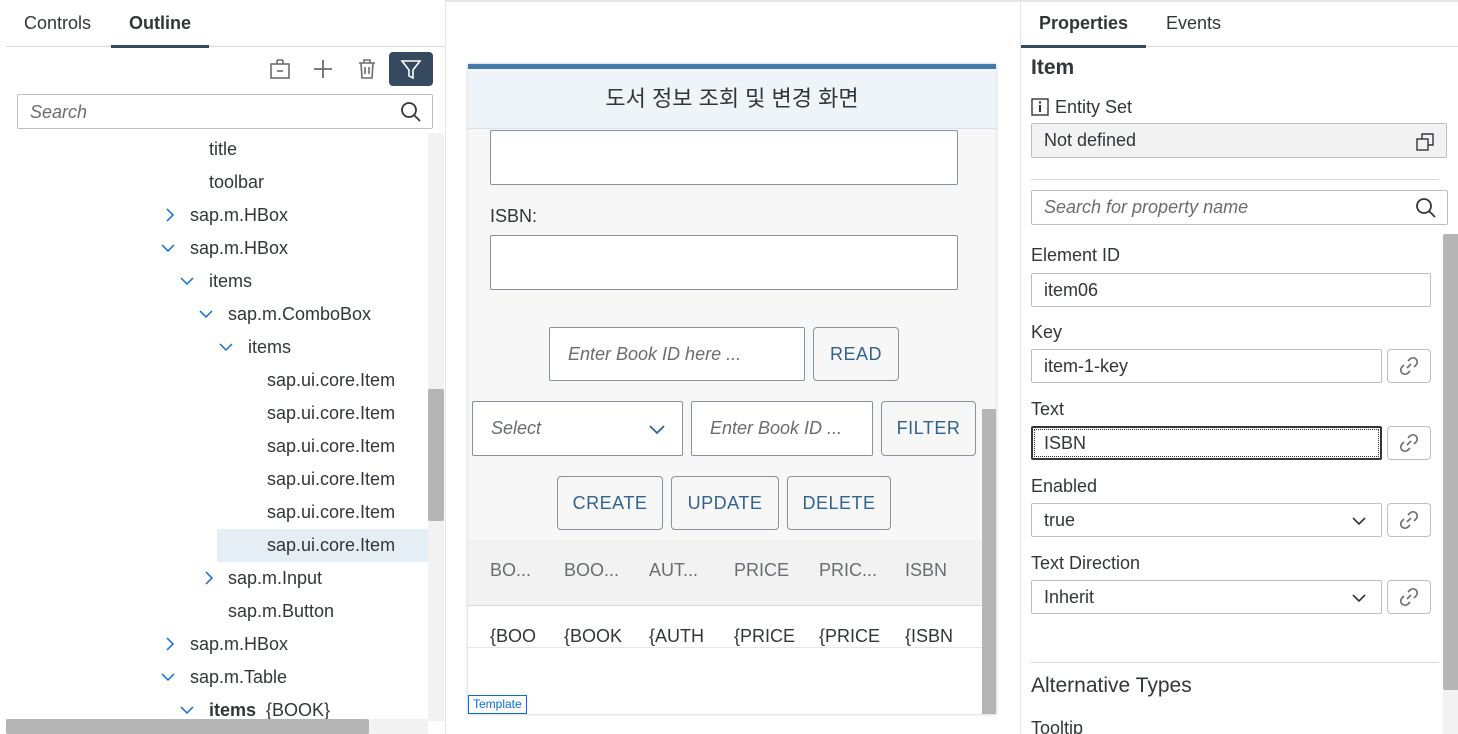  I want to click on top-input, so click(724, 157).